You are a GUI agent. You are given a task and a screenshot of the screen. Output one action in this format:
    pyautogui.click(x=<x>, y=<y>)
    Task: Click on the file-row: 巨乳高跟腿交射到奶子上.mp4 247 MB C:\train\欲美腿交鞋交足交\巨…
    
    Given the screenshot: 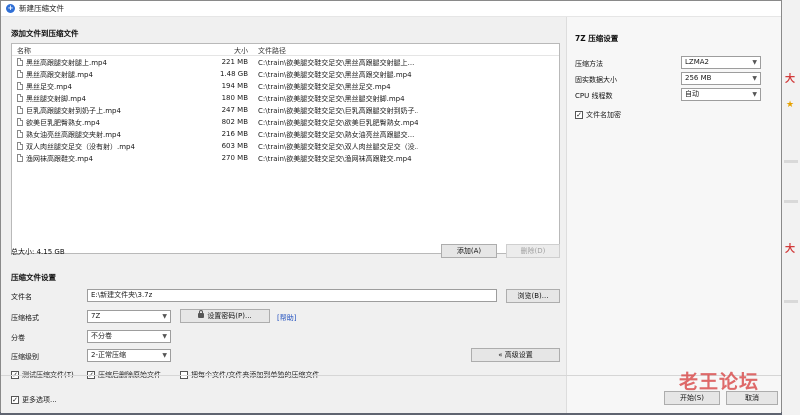 What is the action you would take?
    pyautogui.click(x=285, y=110)
    